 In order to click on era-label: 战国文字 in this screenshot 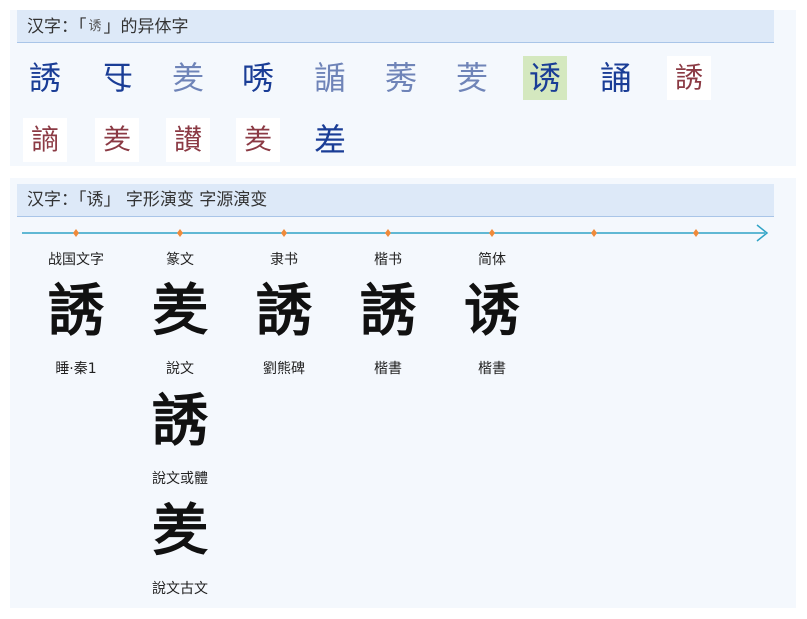, I will do `click(76, 260)`.